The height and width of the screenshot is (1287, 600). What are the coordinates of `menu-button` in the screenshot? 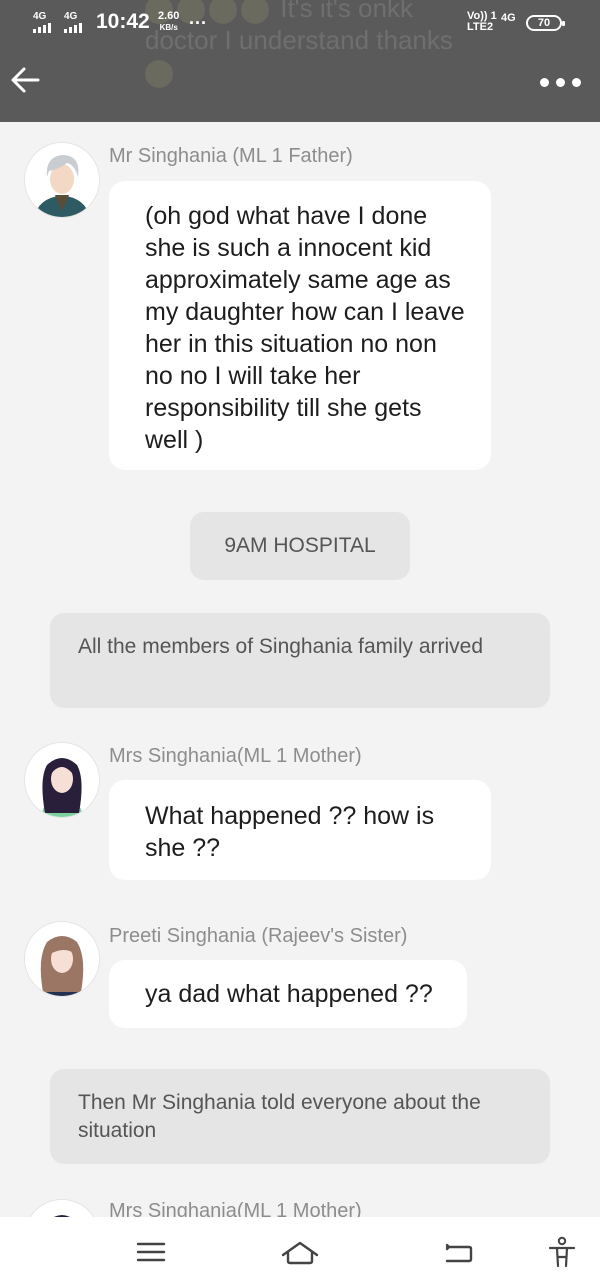 It's located at (151, 1252).